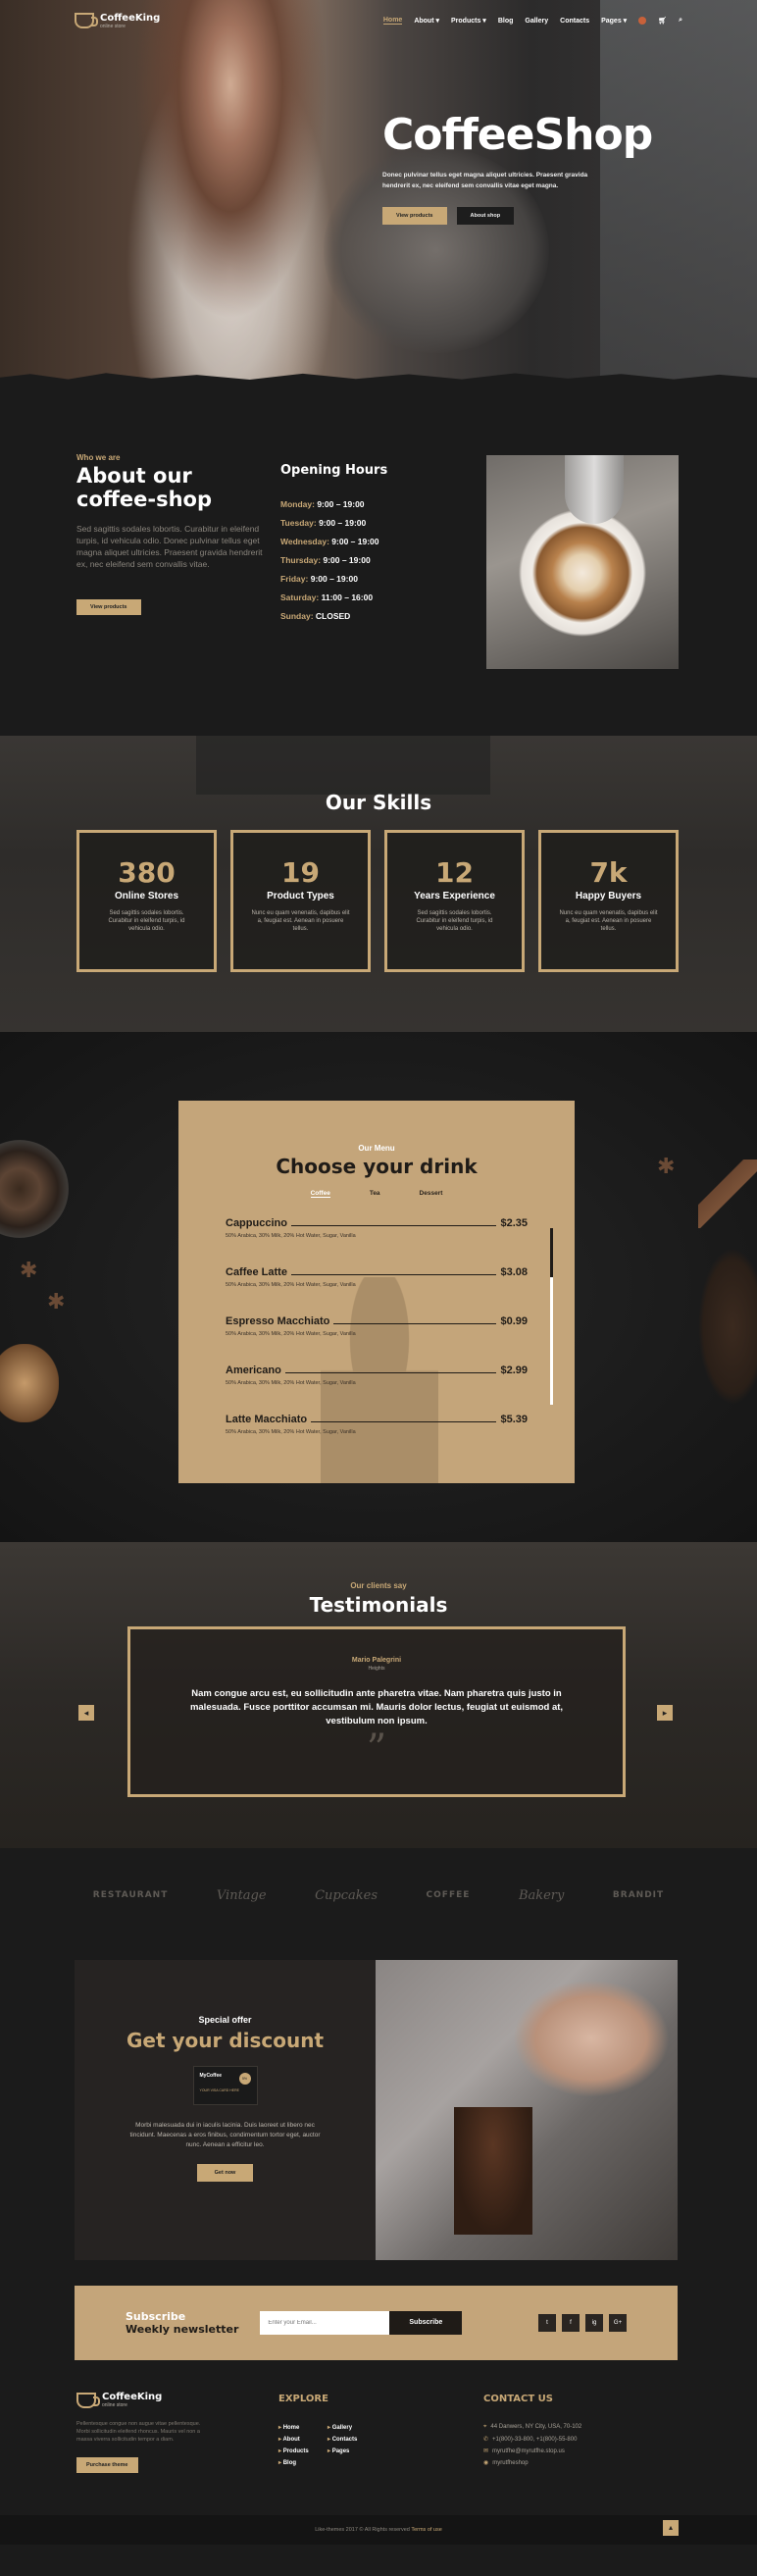 The width and height of the screenshot is (757, 2576). What do you see at coordinates (225, 2020) in the screenshot?
I see `offer-subtitle: Special offer` at bounding box center [225, 2020].